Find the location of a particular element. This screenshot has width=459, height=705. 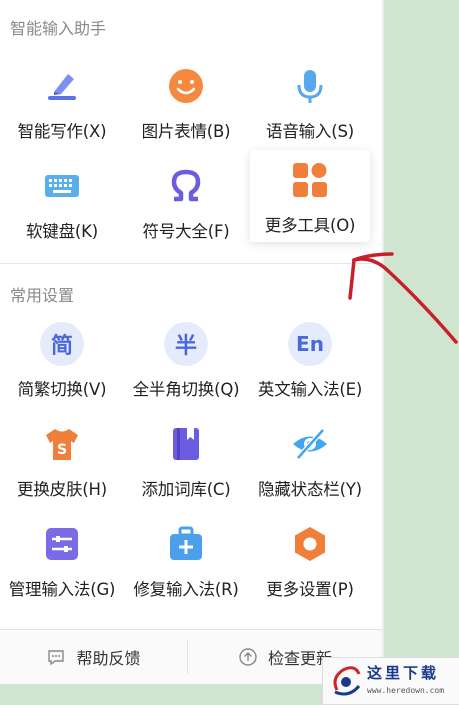

full-half-width-button: 半 全半角切换(Q) is located at coordinates (186, 364).